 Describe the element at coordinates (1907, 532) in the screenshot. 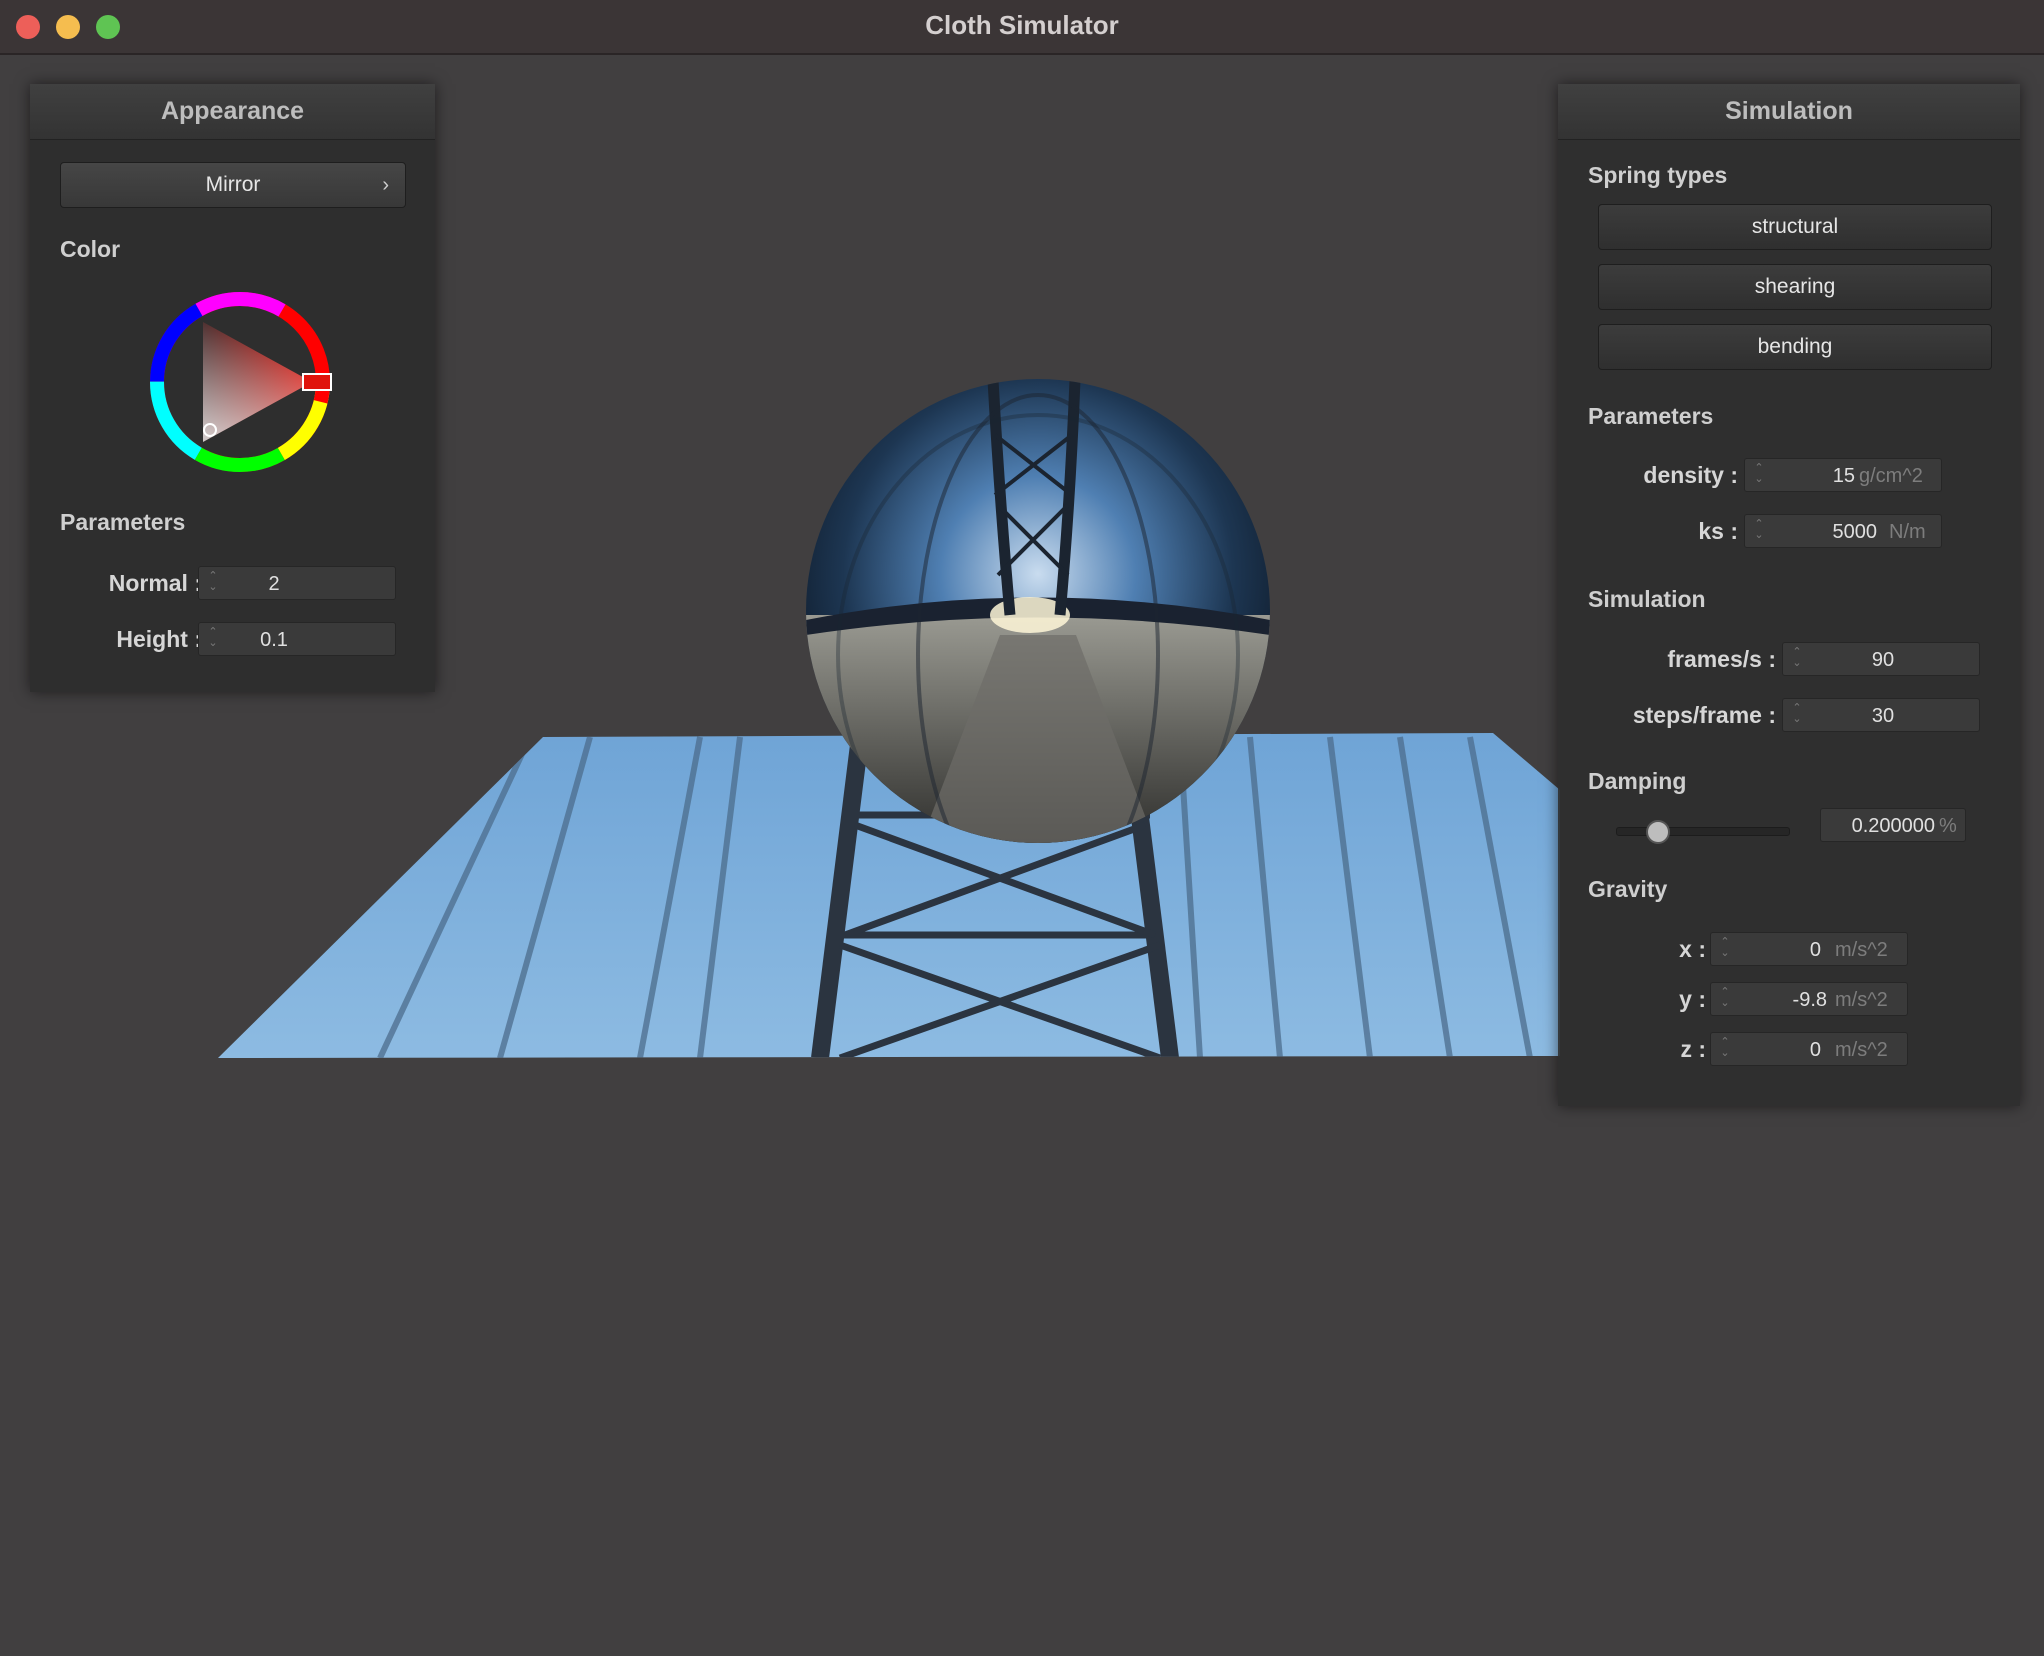

I see `ks-unit: N/m` at that location.